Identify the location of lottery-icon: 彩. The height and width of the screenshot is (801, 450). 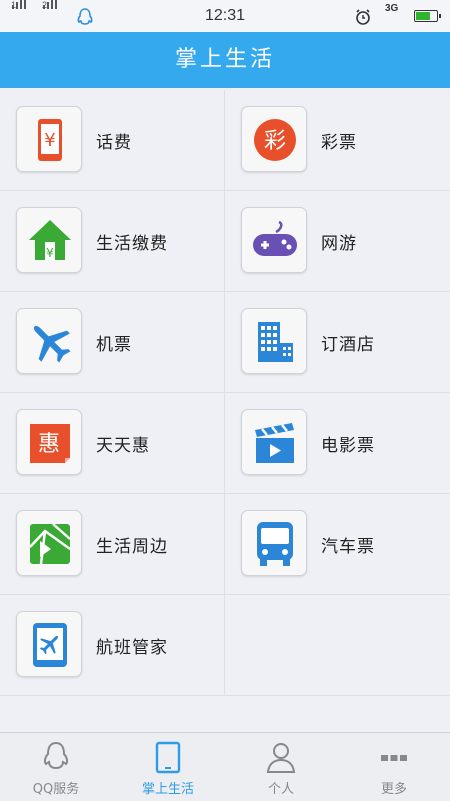
(274, 139).